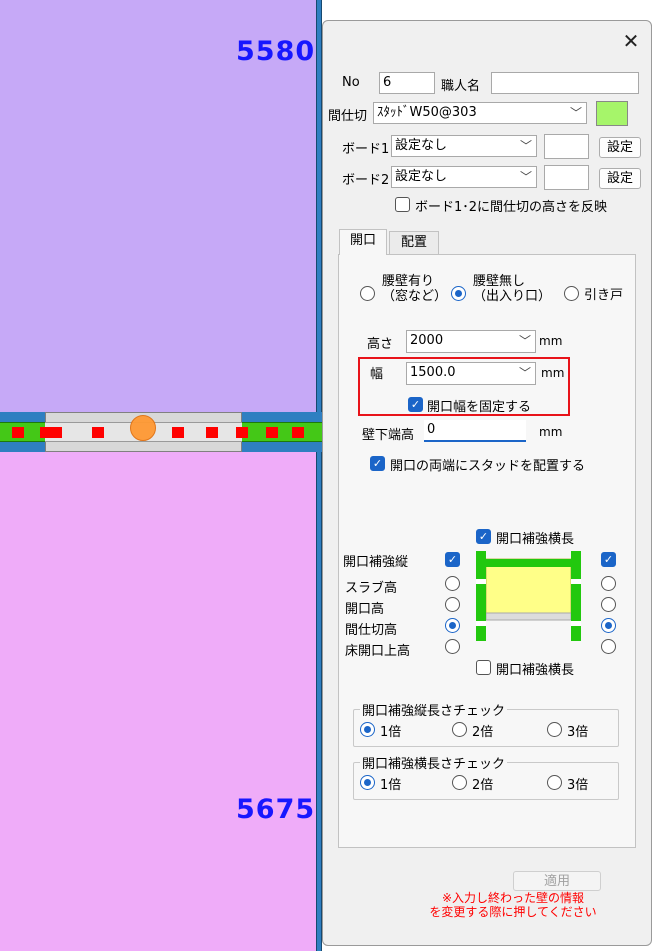 The height and width of the screenshot is (951, 668). I want to click on bottom-height-input: 0, so click(475, 431).